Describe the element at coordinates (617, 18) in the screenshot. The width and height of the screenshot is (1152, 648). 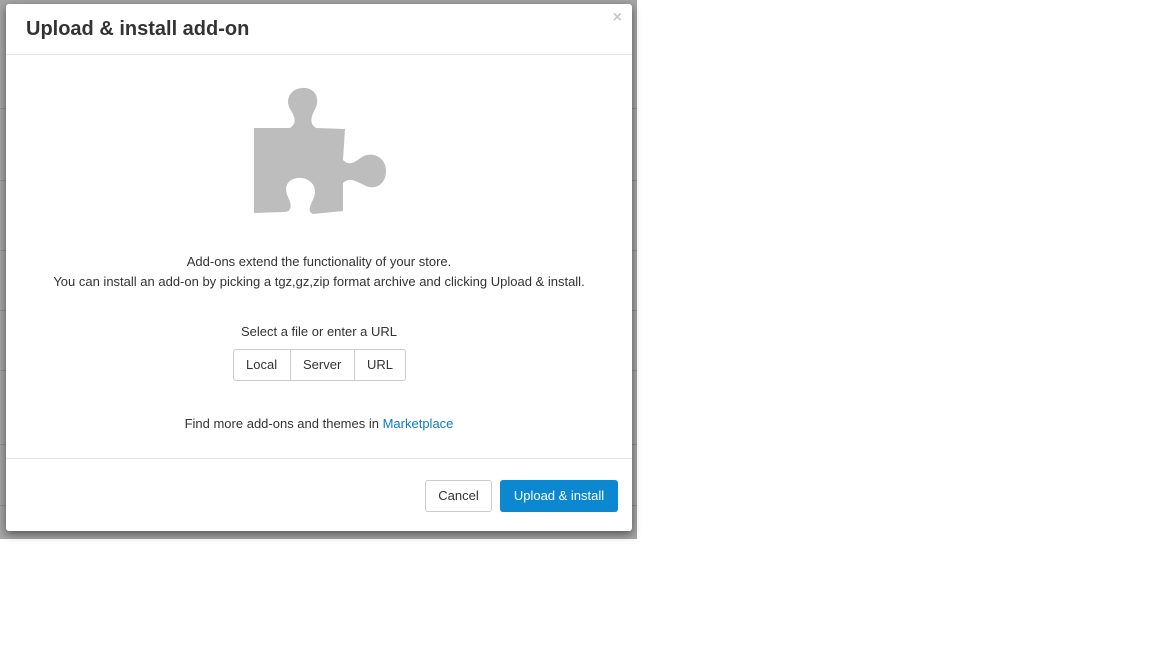
I see `close-icon: ×` at that location.